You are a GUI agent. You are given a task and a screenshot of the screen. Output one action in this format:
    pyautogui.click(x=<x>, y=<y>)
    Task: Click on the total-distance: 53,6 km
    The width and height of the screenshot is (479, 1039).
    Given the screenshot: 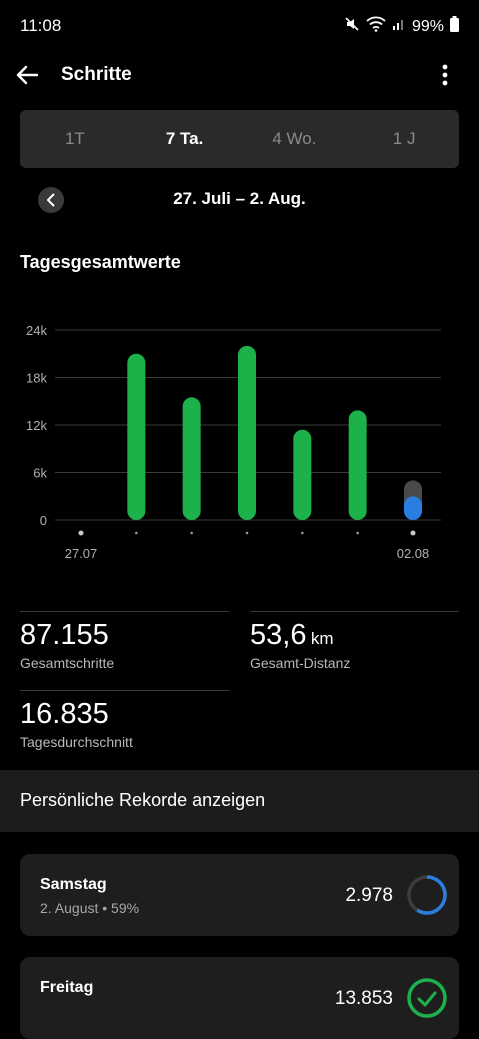 What is the action you would take?
    pyautogui.click(x=292, y=635)
    